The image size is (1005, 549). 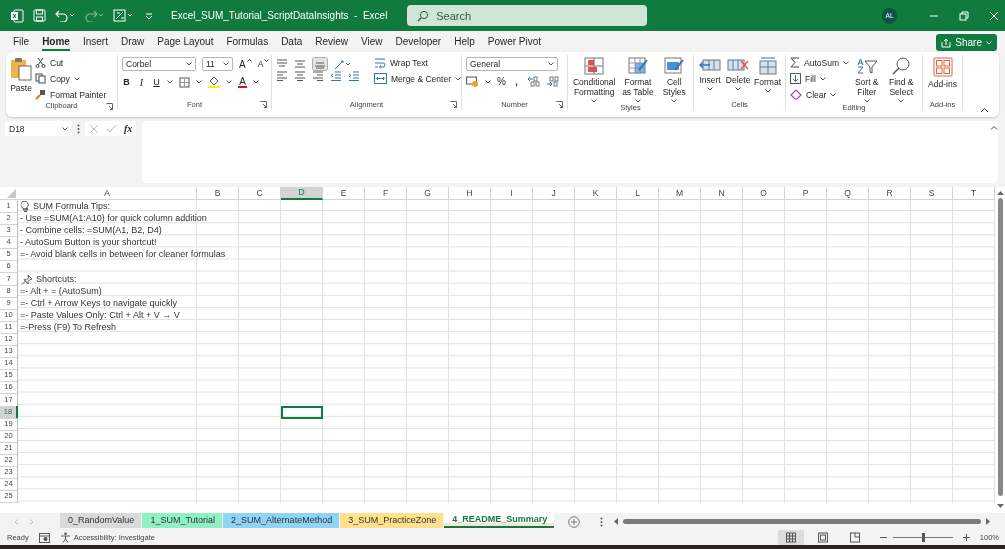 What do you see at coordinates (392, 520) in the screenshot?
I see `sheet-tab: 3_SUM_PracticeZone` at bounding box center [392, 520].